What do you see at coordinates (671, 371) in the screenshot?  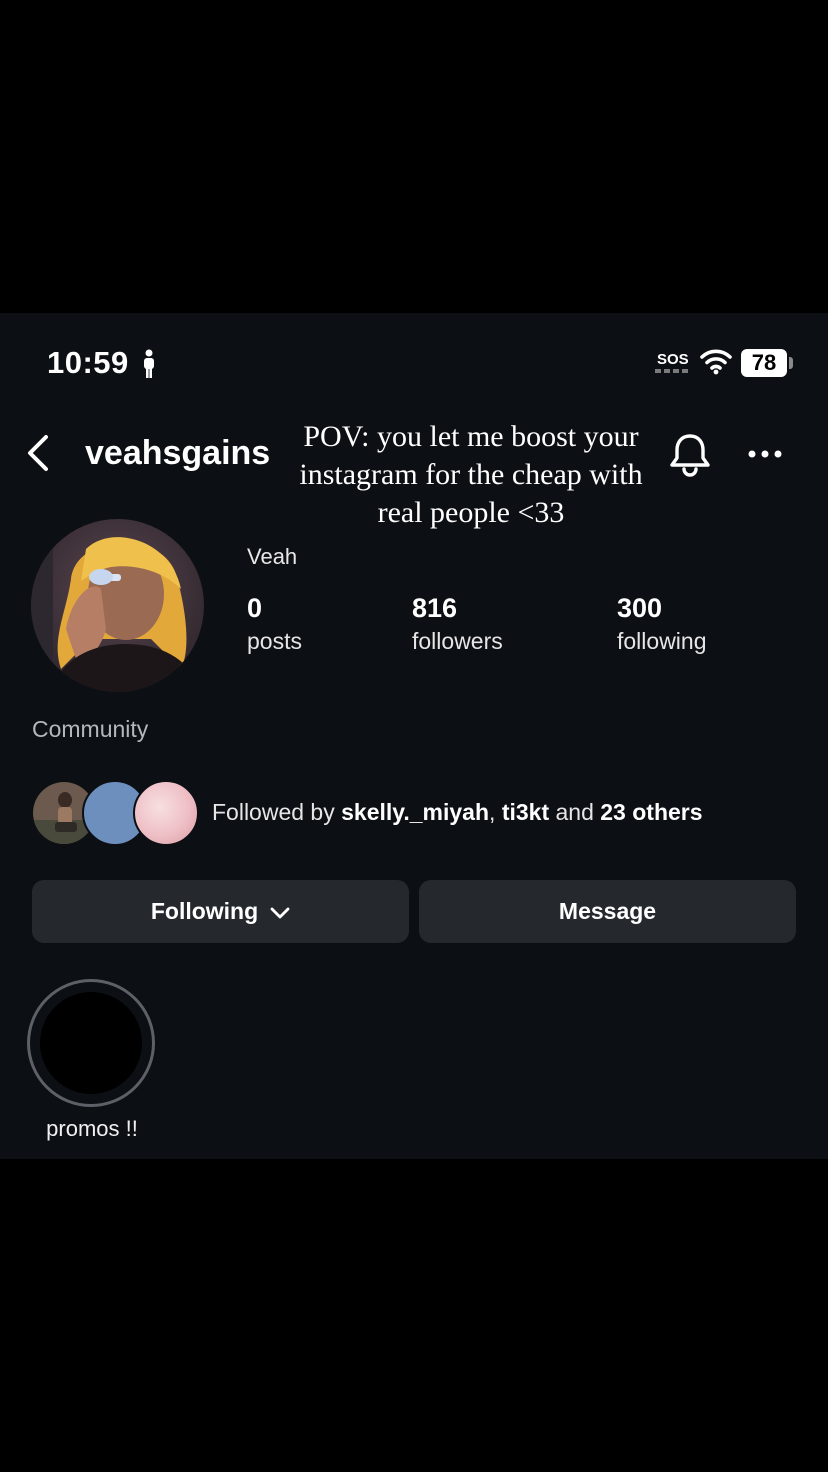 I see `signal-dots-icon` at bounding box center [671, 371].